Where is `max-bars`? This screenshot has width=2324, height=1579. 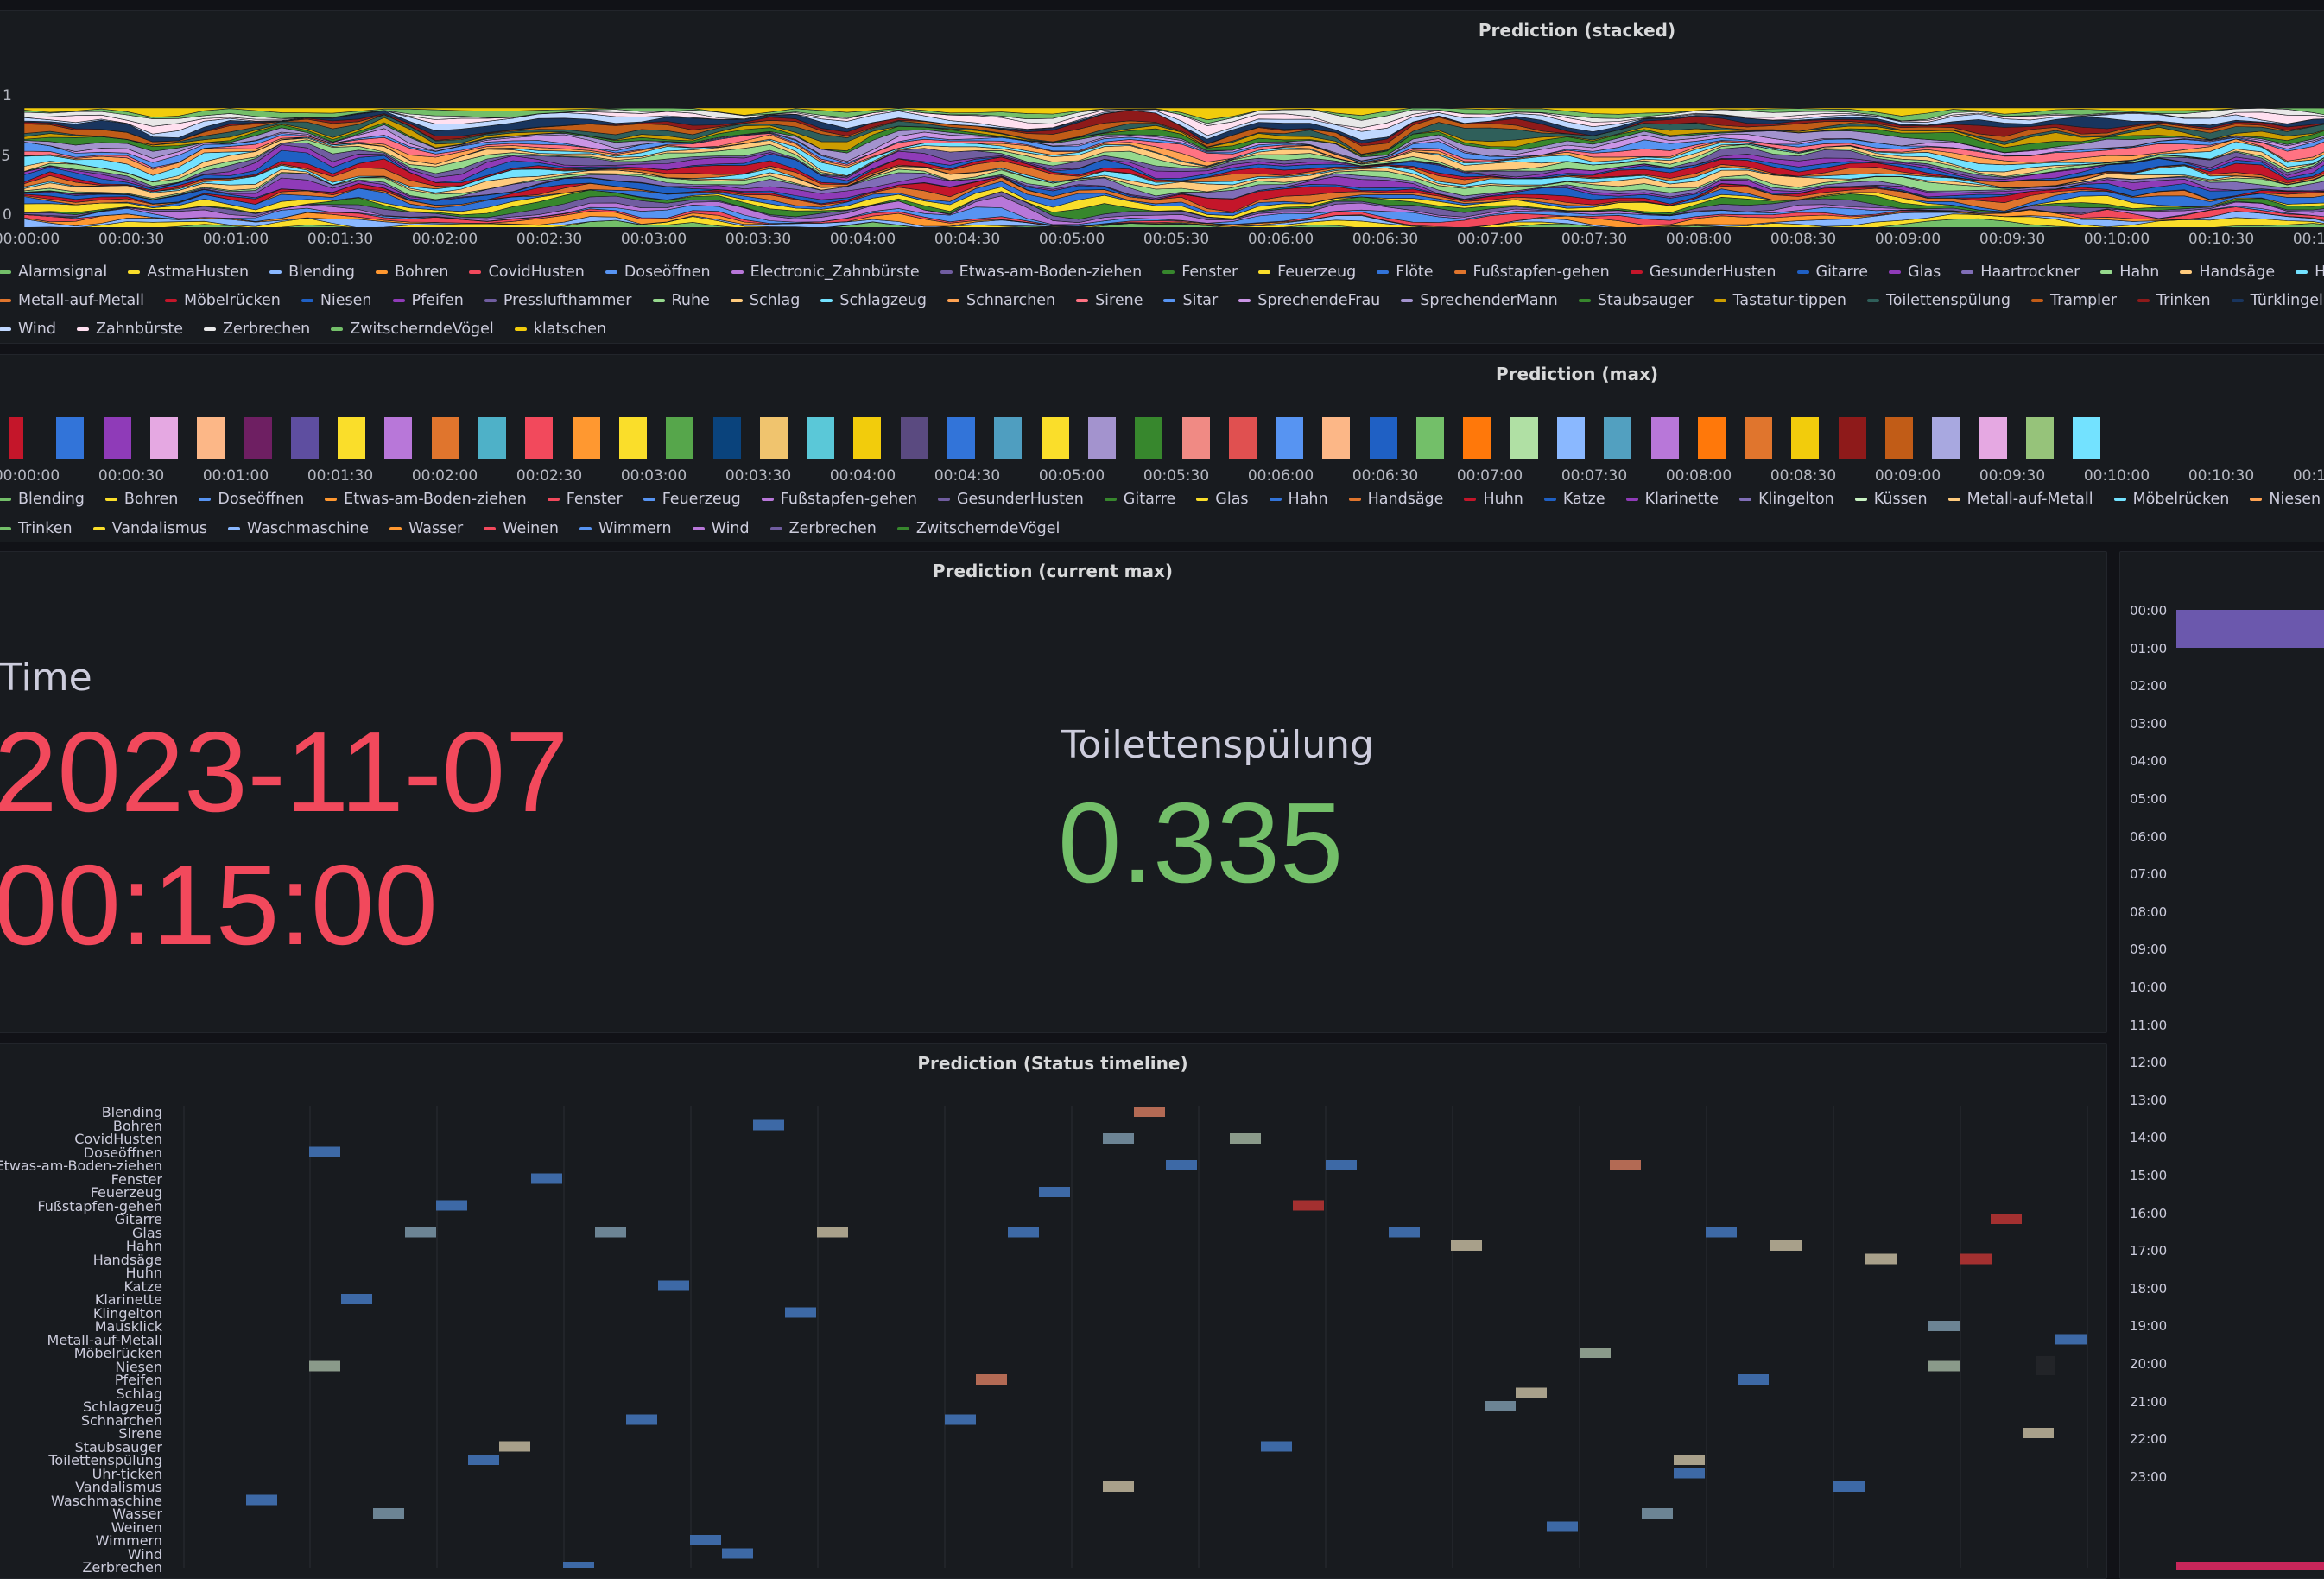 max-bars is located at coordinates (1162, 438).